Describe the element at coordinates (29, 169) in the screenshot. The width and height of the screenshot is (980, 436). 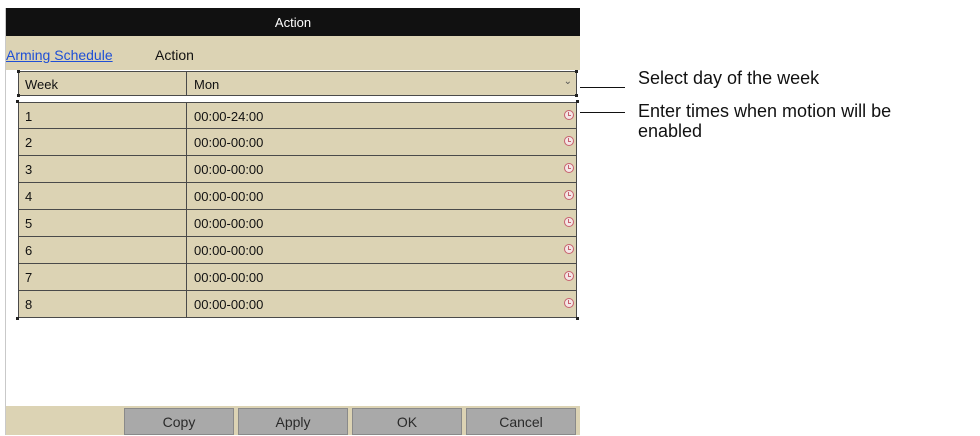
I see `row-index: 3` at that location.